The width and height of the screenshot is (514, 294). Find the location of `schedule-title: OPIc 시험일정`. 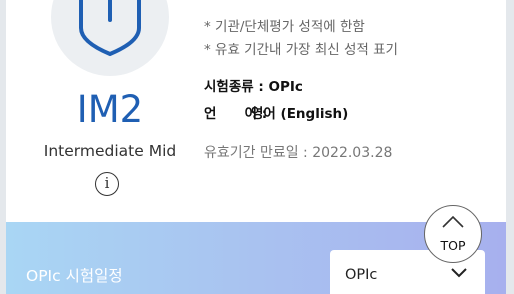

schedule-title: OPIc 시험일정 is located at coordinates (74, 276).